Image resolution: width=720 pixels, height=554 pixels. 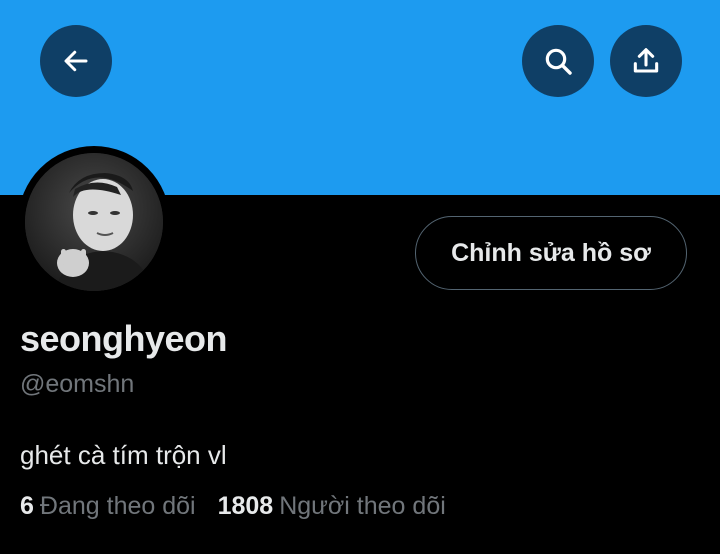 What do you see at coordinates (362, 506) in the screenshot?
I see `followers-label: Người theo dõi` at bounding box center [362, 506].